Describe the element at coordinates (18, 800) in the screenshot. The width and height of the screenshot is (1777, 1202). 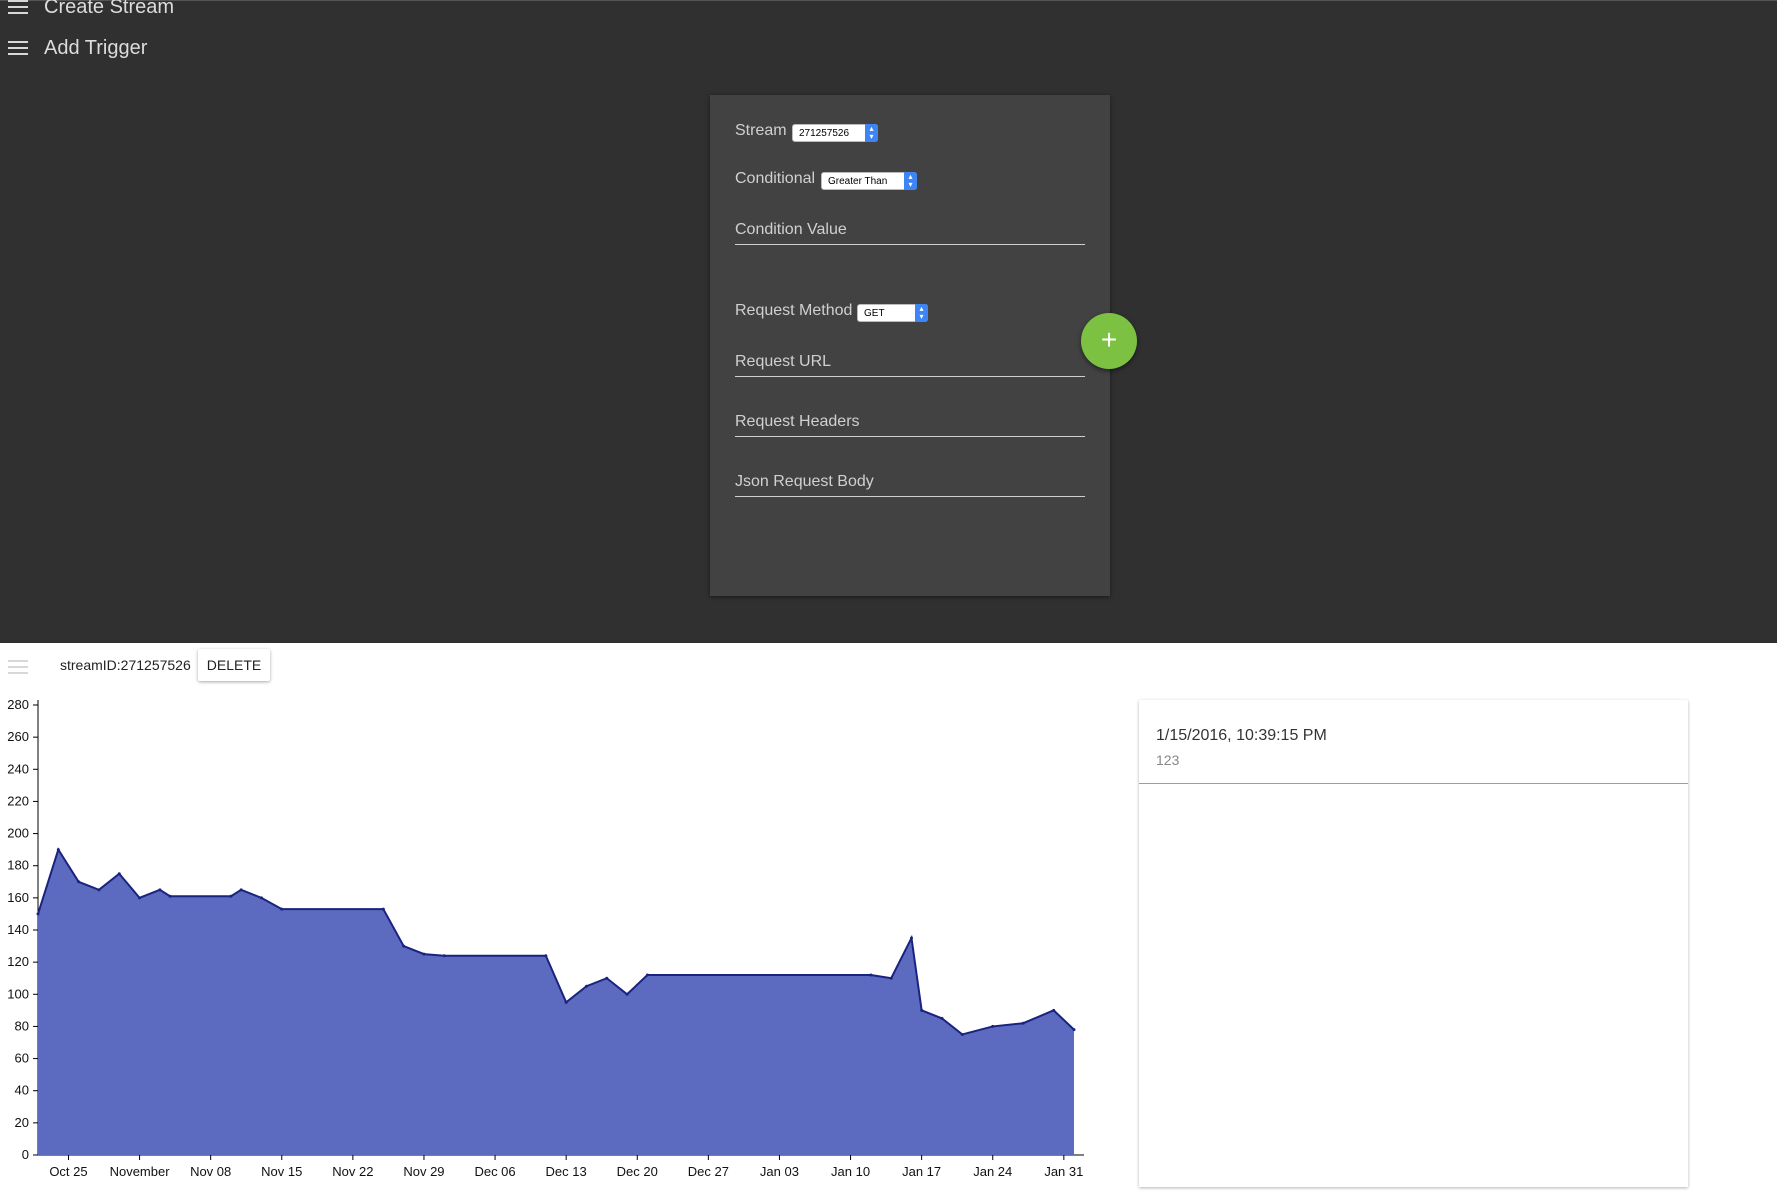
I see `y-tick-label: 220` at that location.